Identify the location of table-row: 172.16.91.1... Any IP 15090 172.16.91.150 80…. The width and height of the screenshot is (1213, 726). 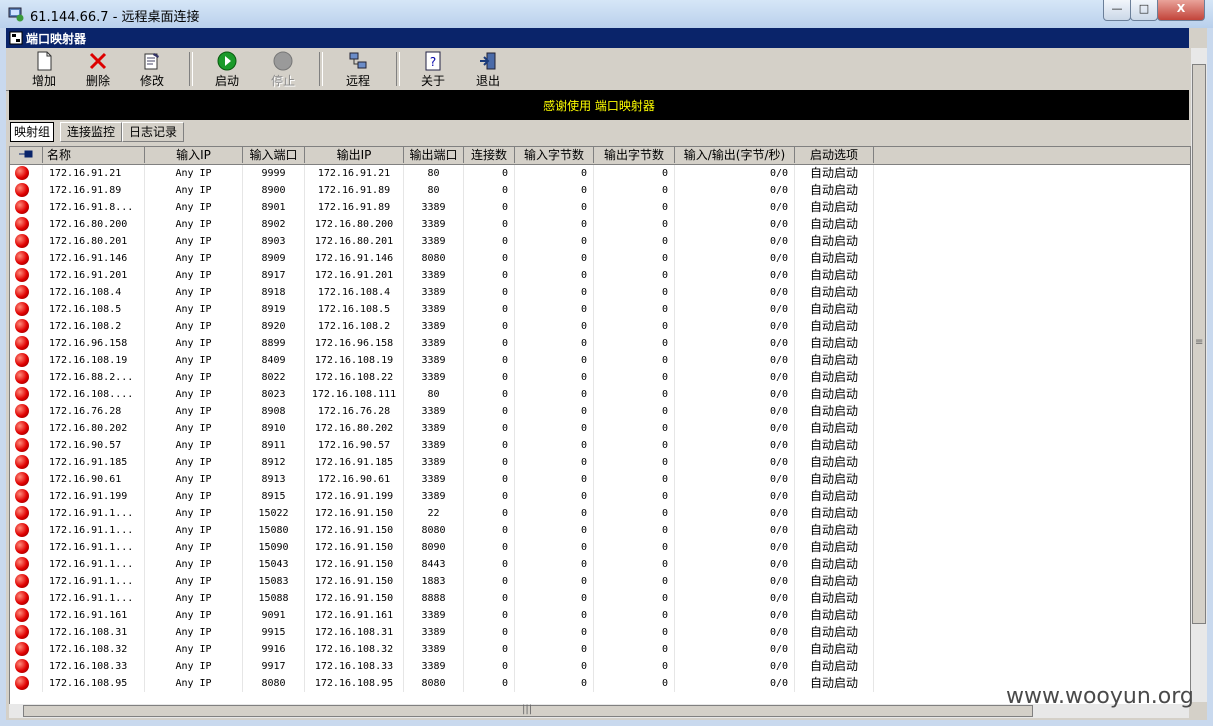
(600, 547).